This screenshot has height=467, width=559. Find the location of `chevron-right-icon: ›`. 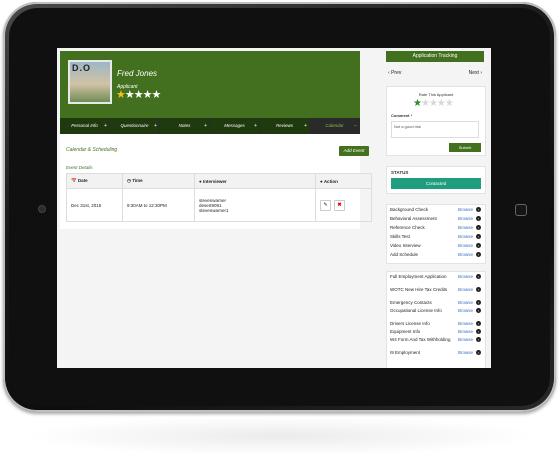

chevron-right-icon: › is located at coordinates (481, 73).